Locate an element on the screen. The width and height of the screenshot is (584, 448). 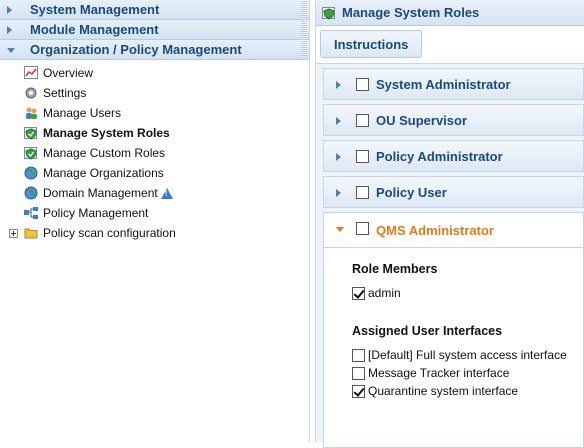
chart-icon is located at coordinates (31, 73).